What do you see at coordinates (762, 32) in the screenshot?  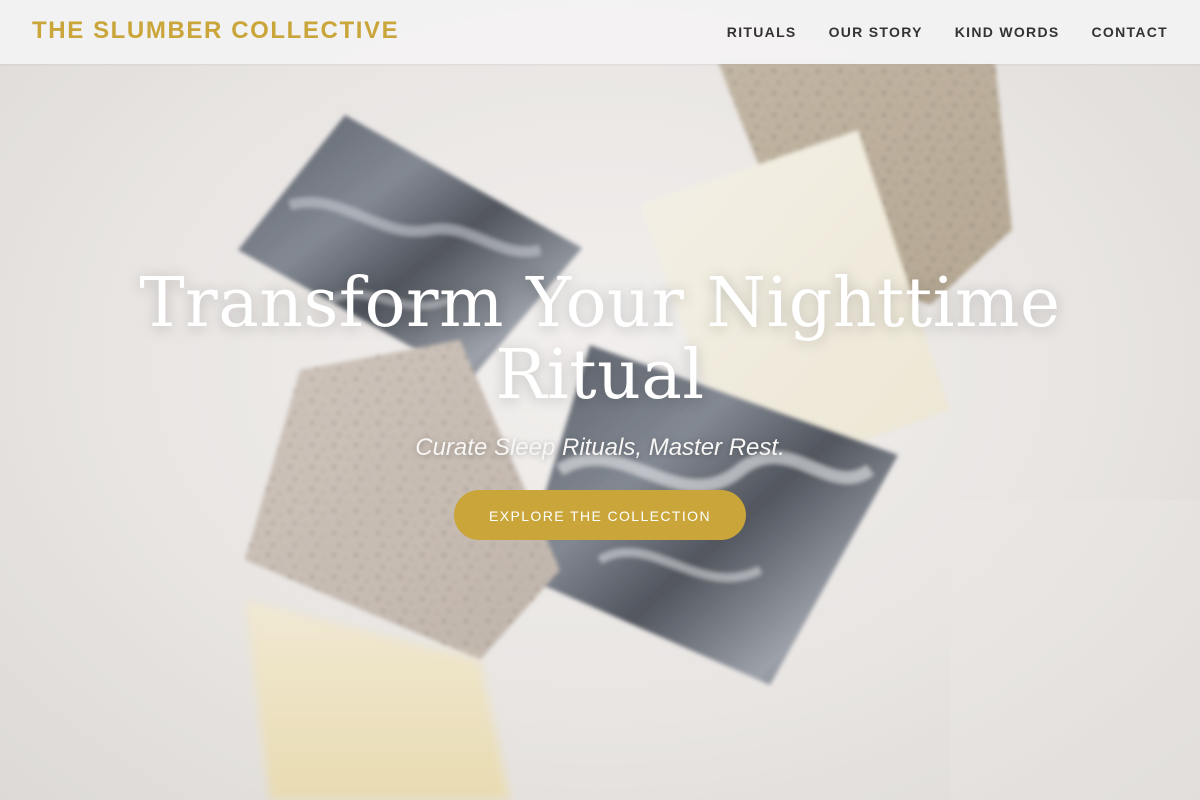 I see `nav-item-rituals: RITUALS` at bounding box center [762, 32].